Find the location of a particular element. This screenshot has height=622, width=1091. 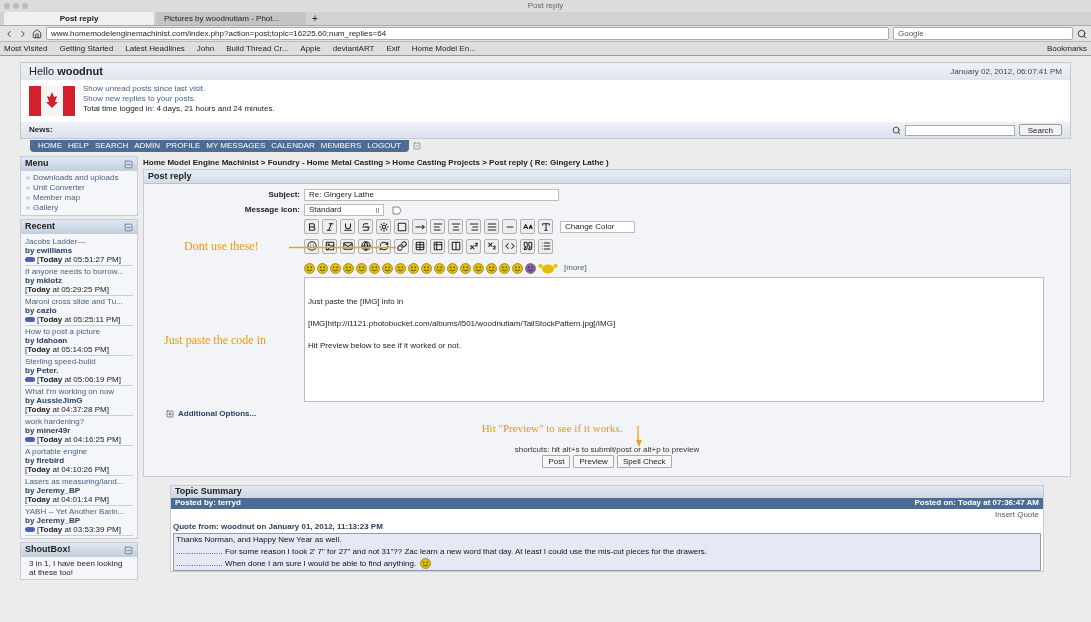

font-size-icon is located at coordinates (527, 226).